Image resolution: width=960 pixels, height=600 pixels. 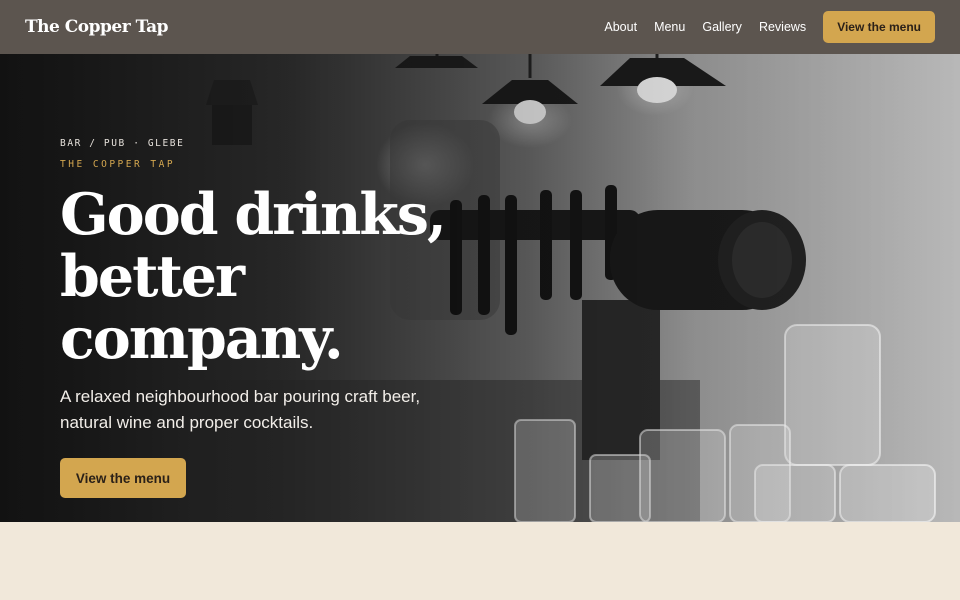 What do you see at coordinates (782, 27) in the screenshot?
I see `nav-link-reviews: Reviews` at bounding box center [782, 27].